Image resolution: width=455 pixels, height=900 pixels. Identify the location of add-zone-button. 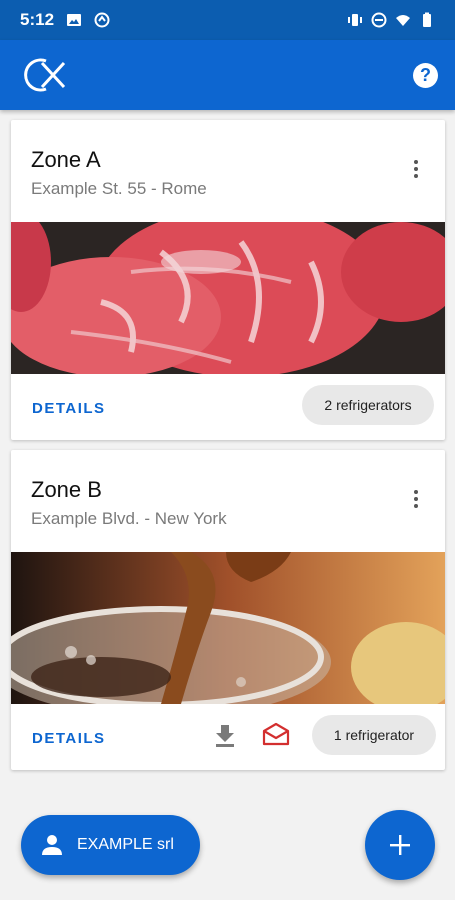
(400, 845).